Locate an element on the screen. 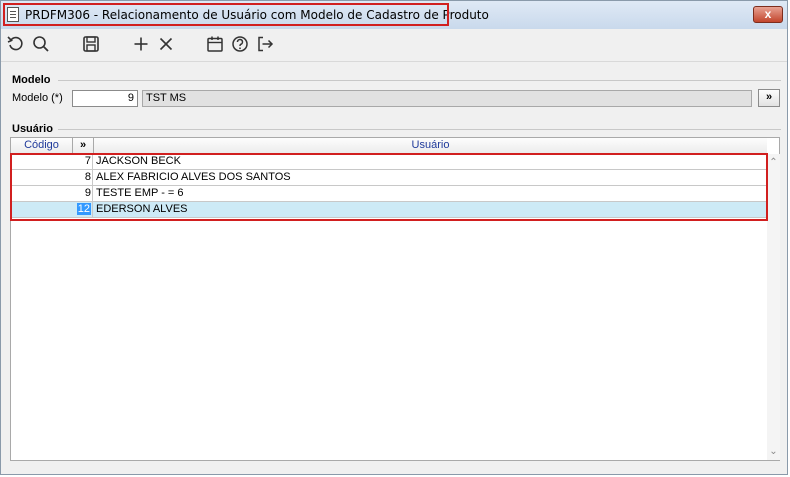  row-code: 7 is located at coordinates (87, 161).